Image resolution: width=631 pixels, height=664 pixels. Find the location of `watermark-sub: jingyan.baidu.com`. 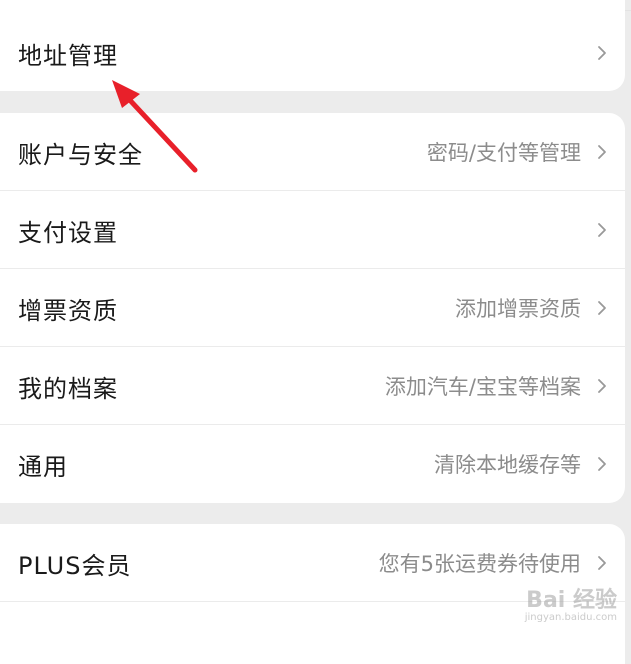

watermark-sub: jingyan.baidu.com is located at coordinates (570, 617).